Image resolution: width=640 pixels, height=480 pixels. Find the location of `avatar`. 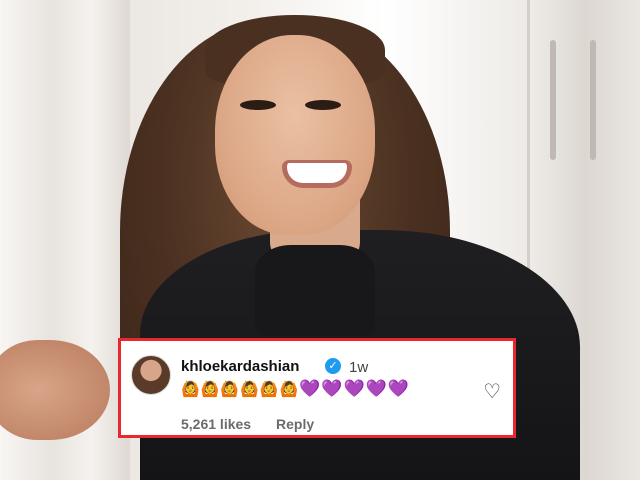

avatar is located at coordinates (151, 375).